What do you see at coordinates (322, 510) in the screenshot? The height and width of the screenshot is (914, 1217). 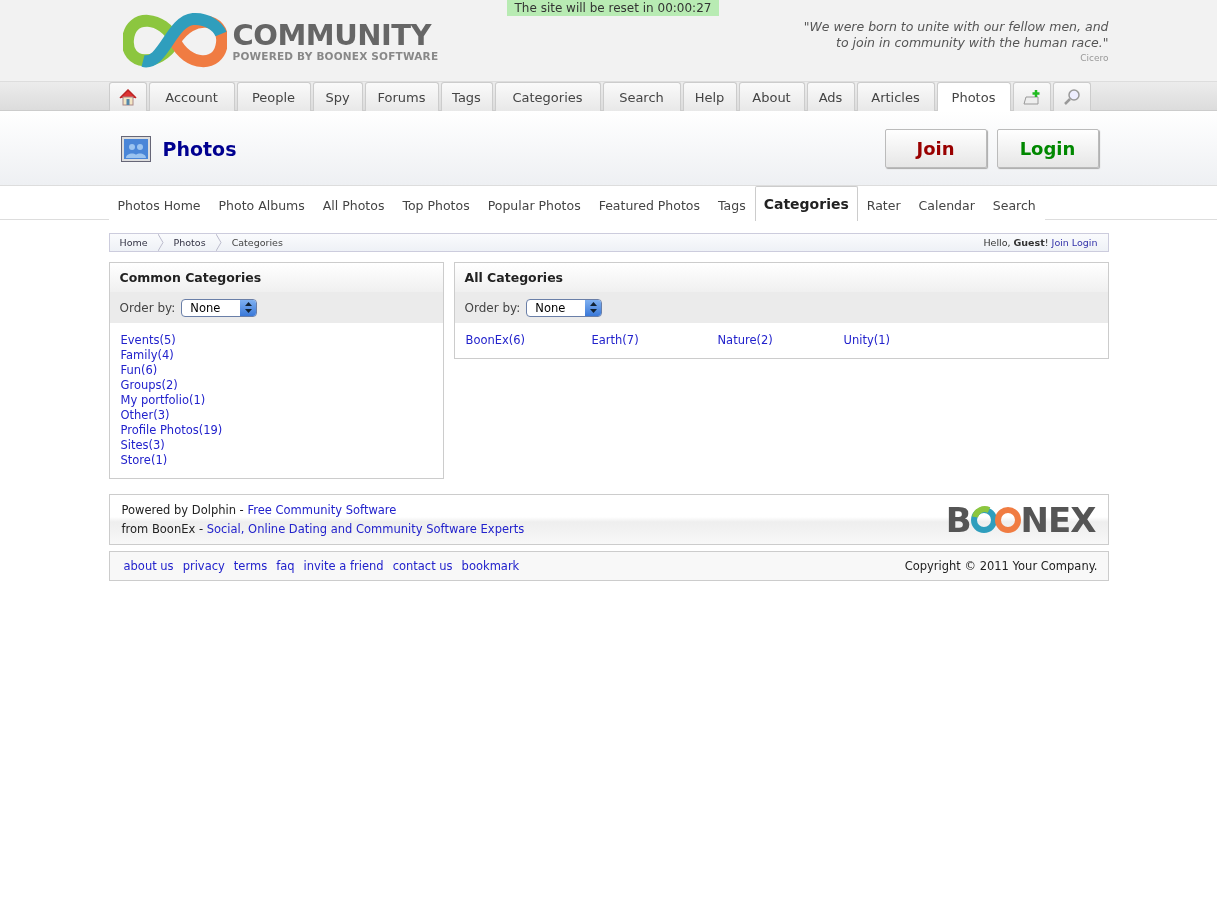 I see `footer-link: Free Community Software` at bounding box center [322, 510].